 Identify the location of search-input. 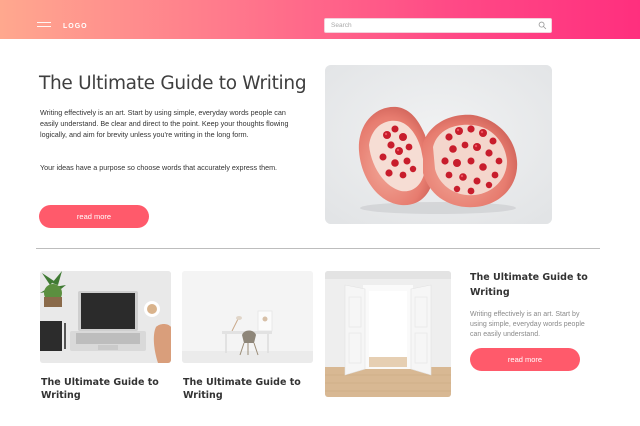
(431, 25).